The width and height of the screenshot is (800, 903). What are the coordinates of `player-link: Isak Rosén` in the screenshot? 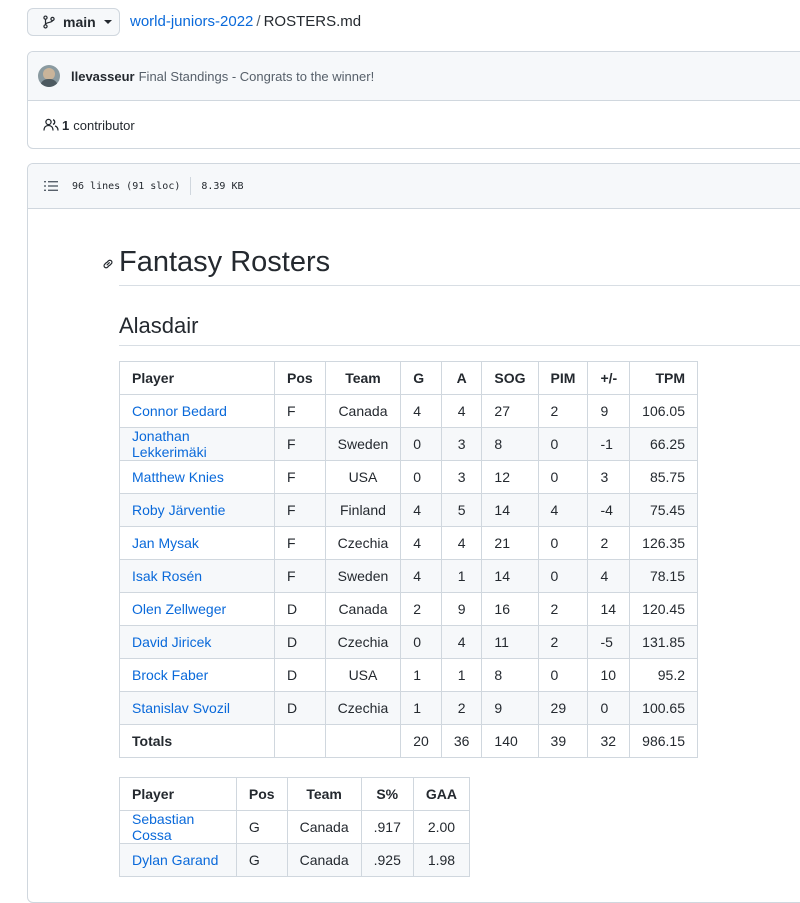 It's located at (167, 576).